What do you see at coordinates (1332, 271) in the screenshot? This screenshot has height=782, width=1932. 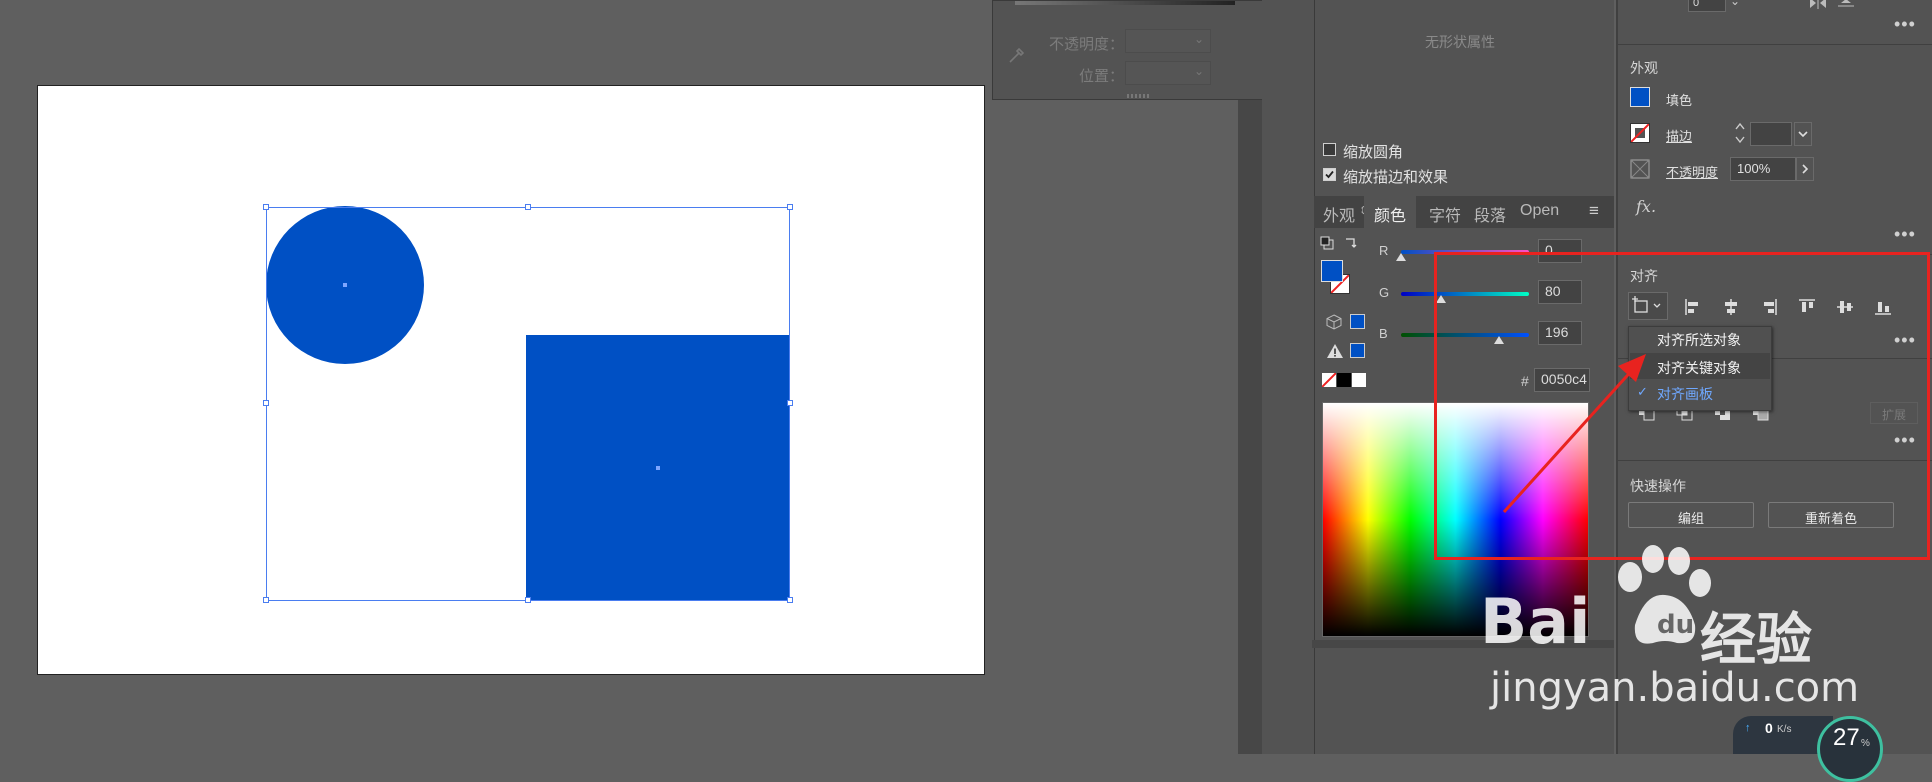 I see `fill-swatch` at bounding box center [1332, 271].